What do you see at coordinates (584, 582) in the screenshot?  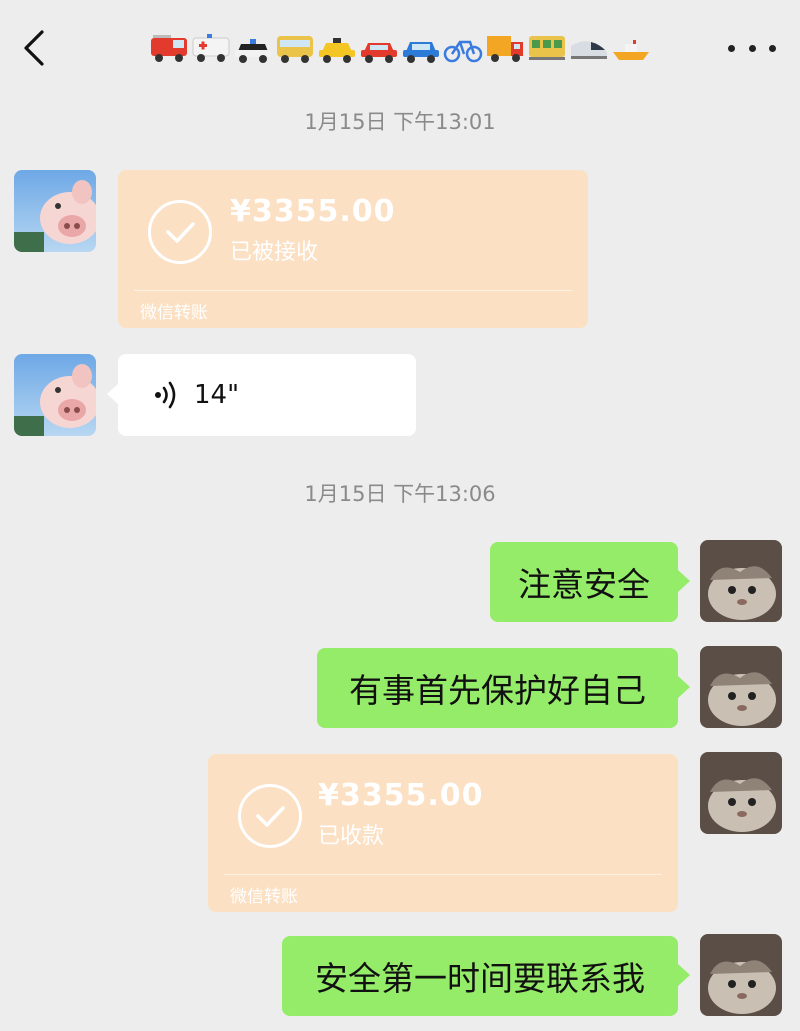 I see `sent-message-bubble: 注意安全` at bounding box center [584, 582].